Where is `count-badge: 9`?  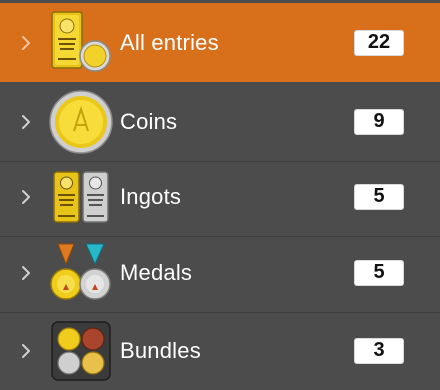
count-badge: 9 is located at coordinates (379, 121).